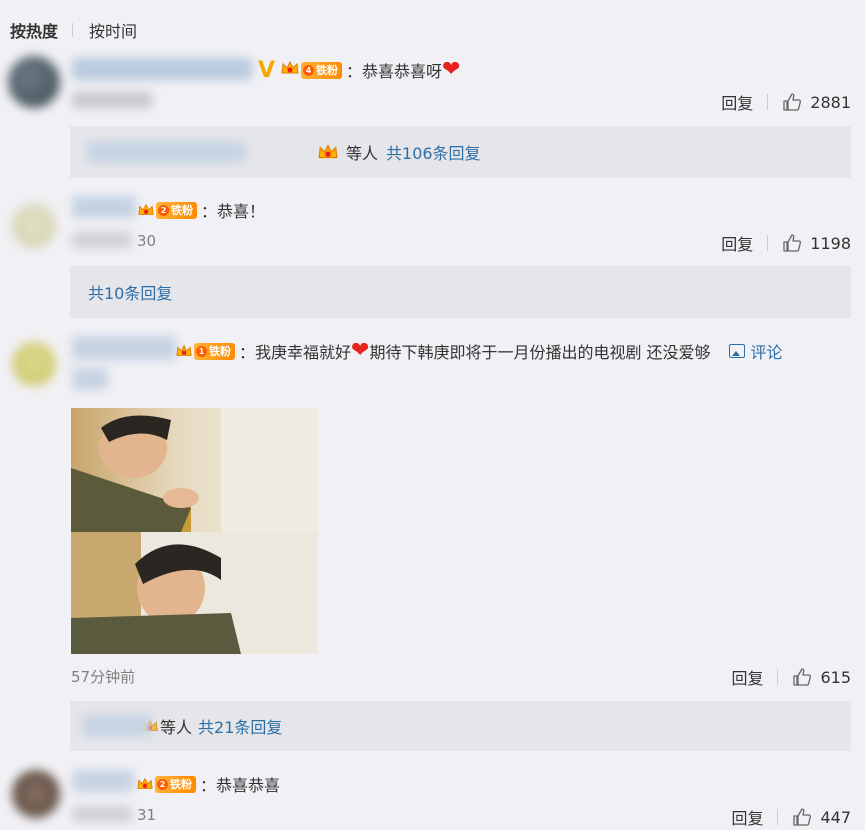  I want to click on comment-time: 57分钟前, so click(103, 677).